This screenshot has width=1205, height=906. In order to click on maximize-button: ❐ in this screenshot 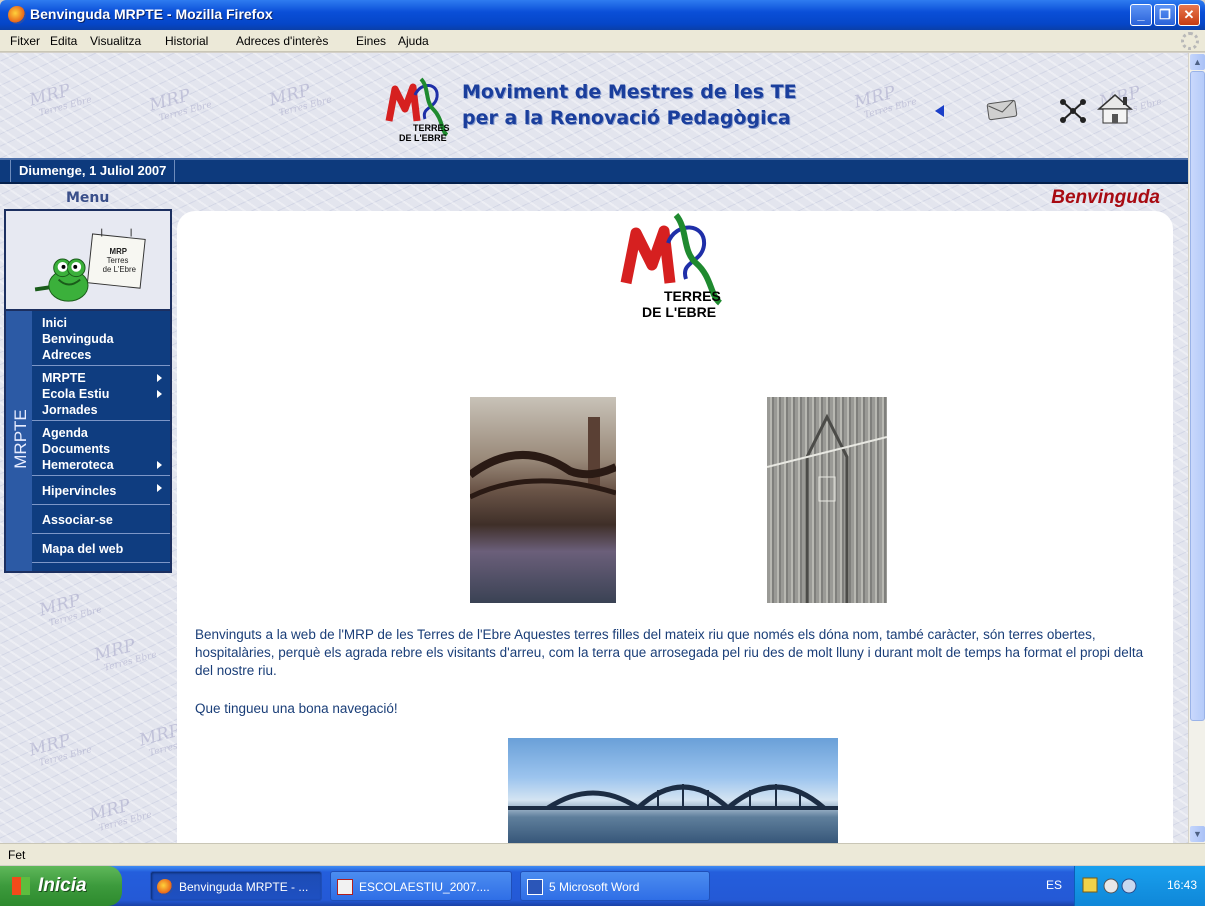, I will do `click(1165, 15)`.